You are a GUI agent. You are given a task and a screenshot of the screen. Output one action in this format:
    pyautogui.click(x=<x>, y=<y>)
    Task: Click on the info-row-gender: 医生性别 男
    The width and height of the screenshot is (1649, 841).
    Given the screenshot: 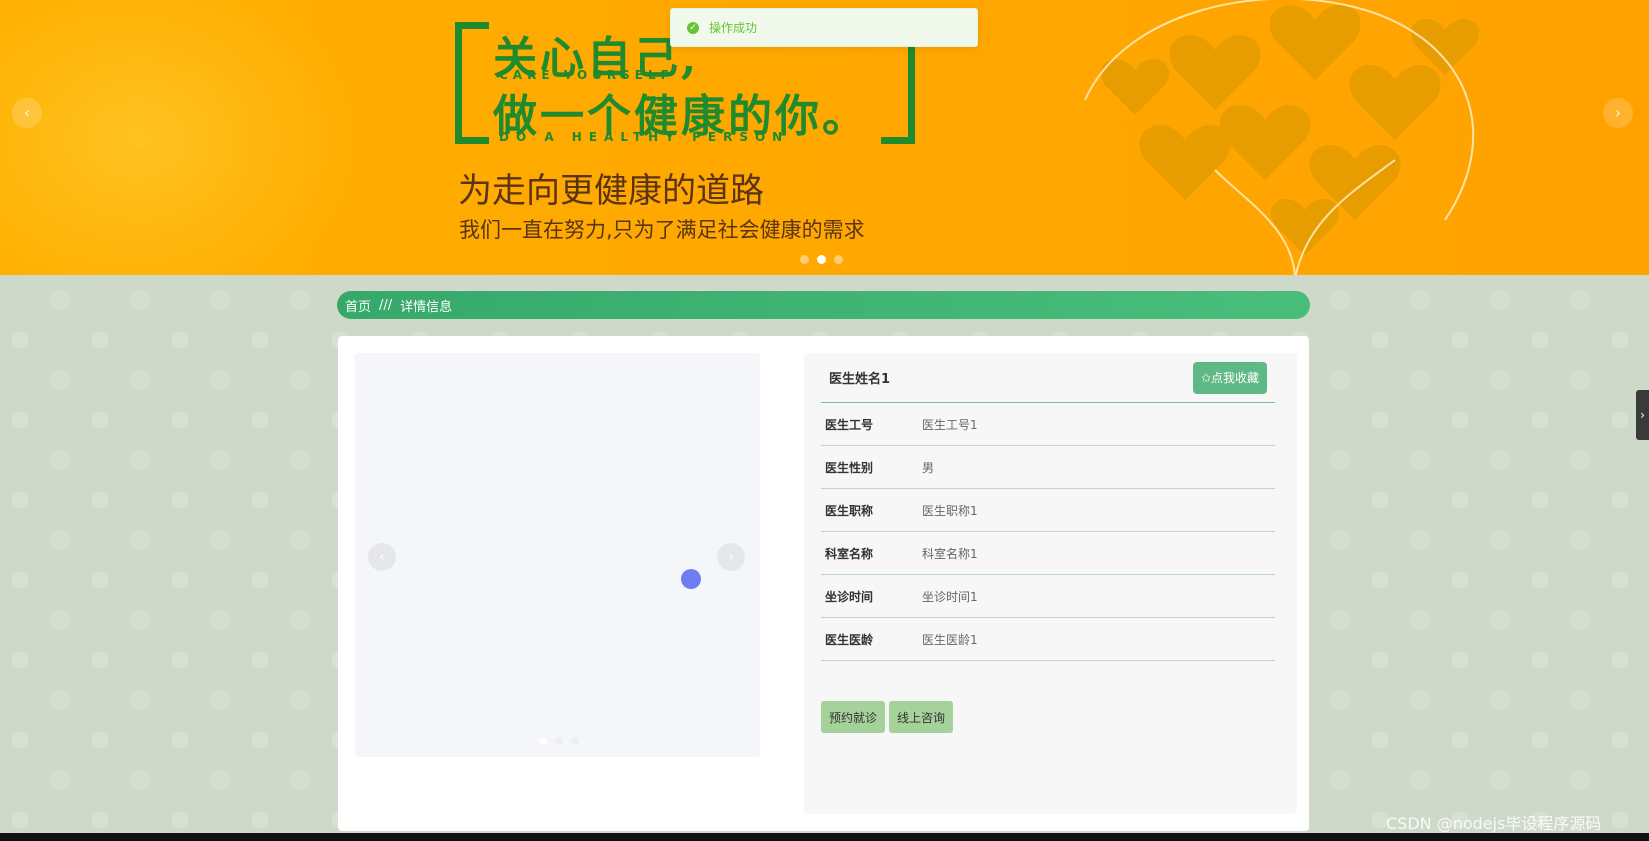 What is the action you would take?
    pyautogui.click(x=1048, y=467)
    